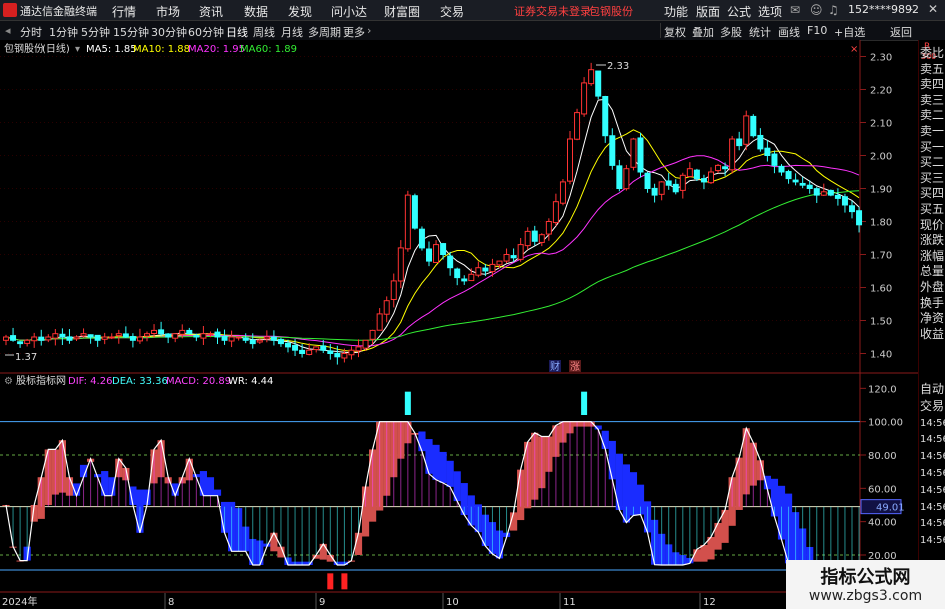 This screenshot has width=945, height=609. What do you see at coordinates (731, 32) in the screenshot?
I see `multi-stock-button: 多股` at bounding box center [731, 32].